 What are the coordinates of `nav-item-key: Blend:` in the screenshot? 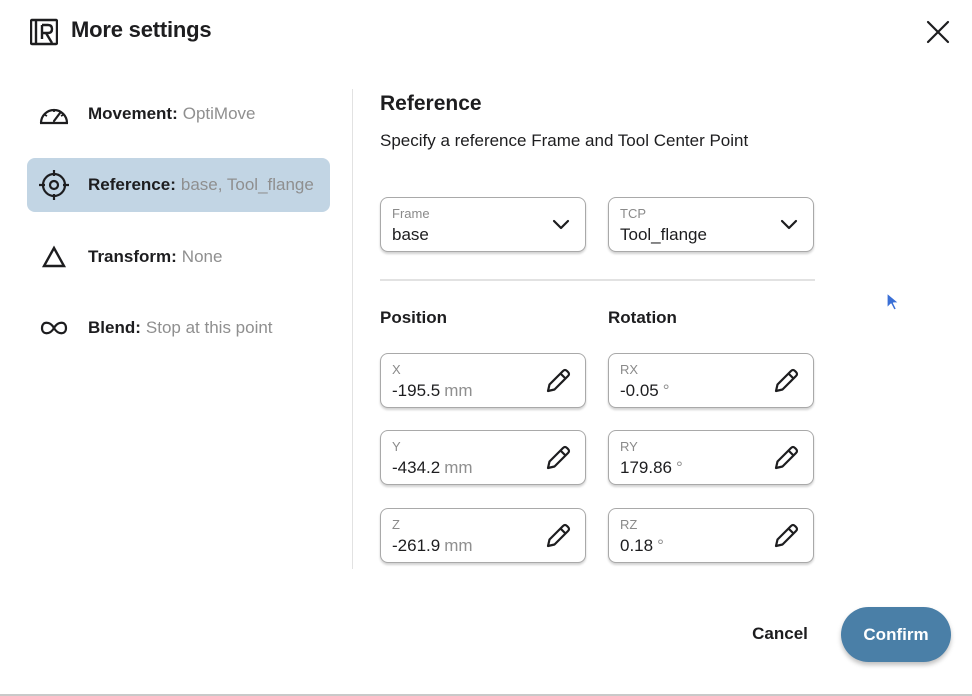 It's located at (114, 327).